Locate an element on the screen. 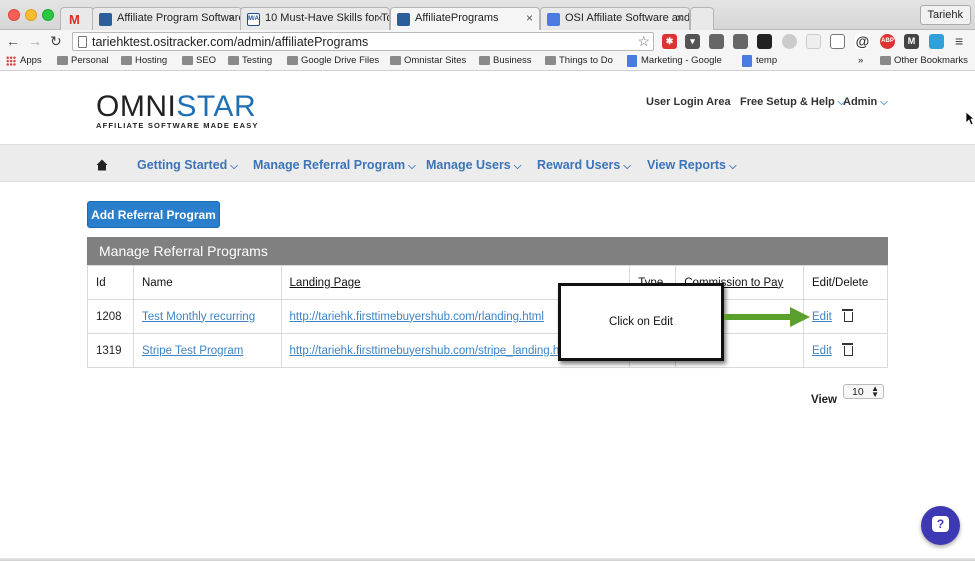 This screenshot has width=975, height=561. program-id: 1319 is located at coordinates (110, 350).